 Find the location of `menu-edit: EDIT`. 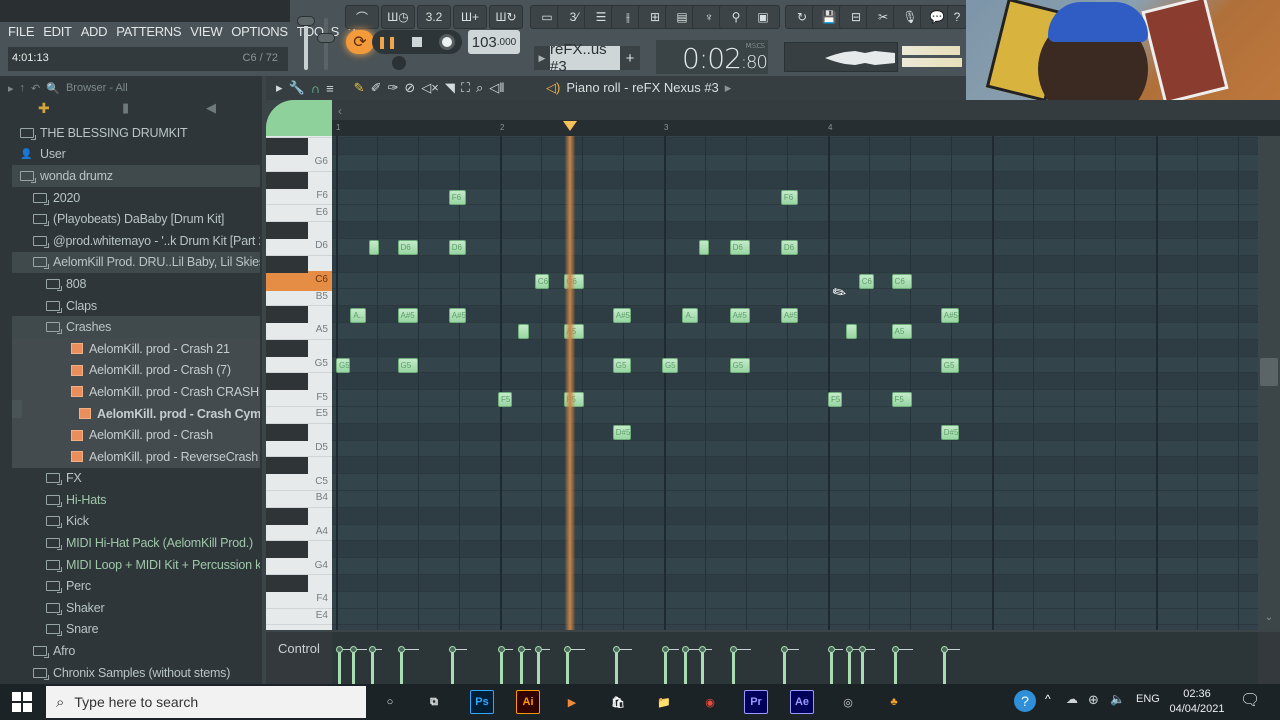

menu-edit: EDIT is located at coordinates (57, 34).